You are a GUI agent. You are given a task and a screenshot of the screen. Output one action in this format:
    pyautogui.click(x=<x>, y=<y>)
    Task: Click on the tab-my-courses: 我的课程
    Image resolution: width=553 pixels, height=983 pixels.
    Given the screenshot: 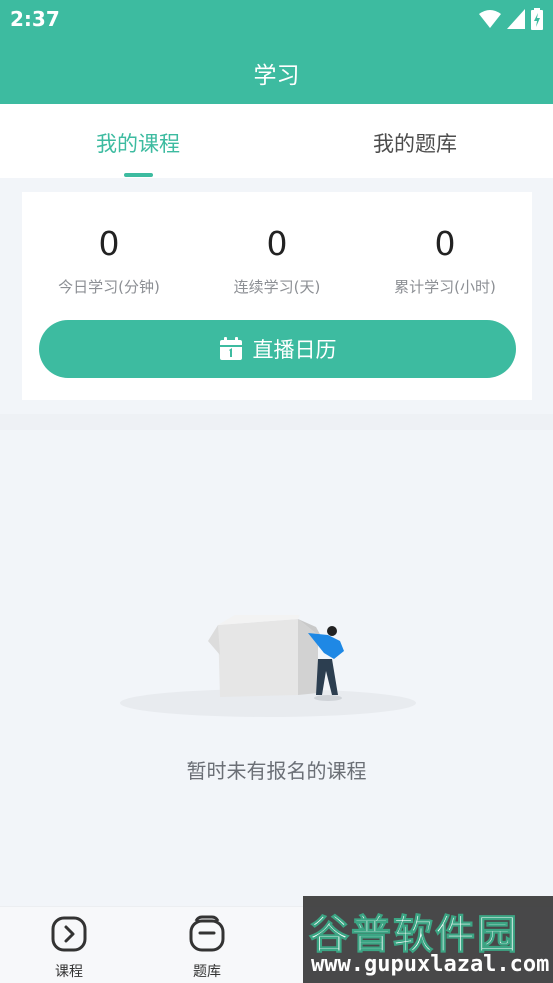 What is the action you would take?
    pyautogui.click(x=138, y=141)
    